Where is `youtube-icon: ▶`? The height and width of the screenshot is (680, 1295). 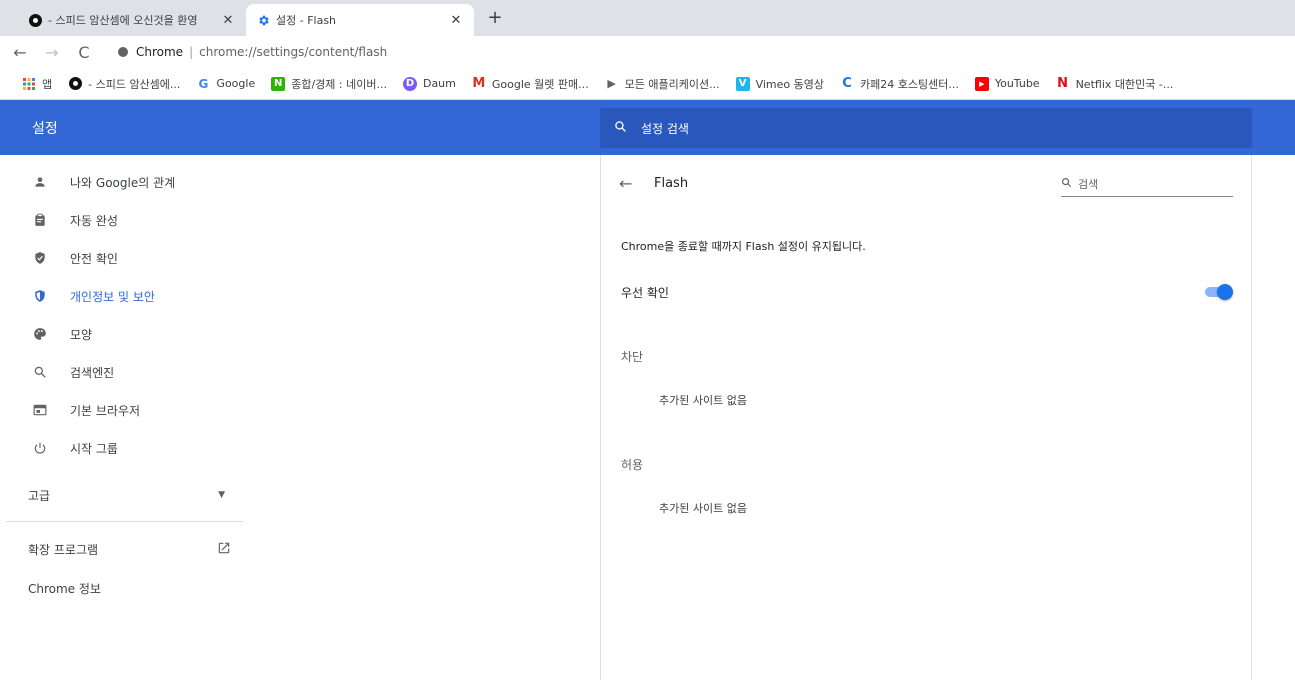 youtube-icon: ▶ is located at coordinates (981, 83).